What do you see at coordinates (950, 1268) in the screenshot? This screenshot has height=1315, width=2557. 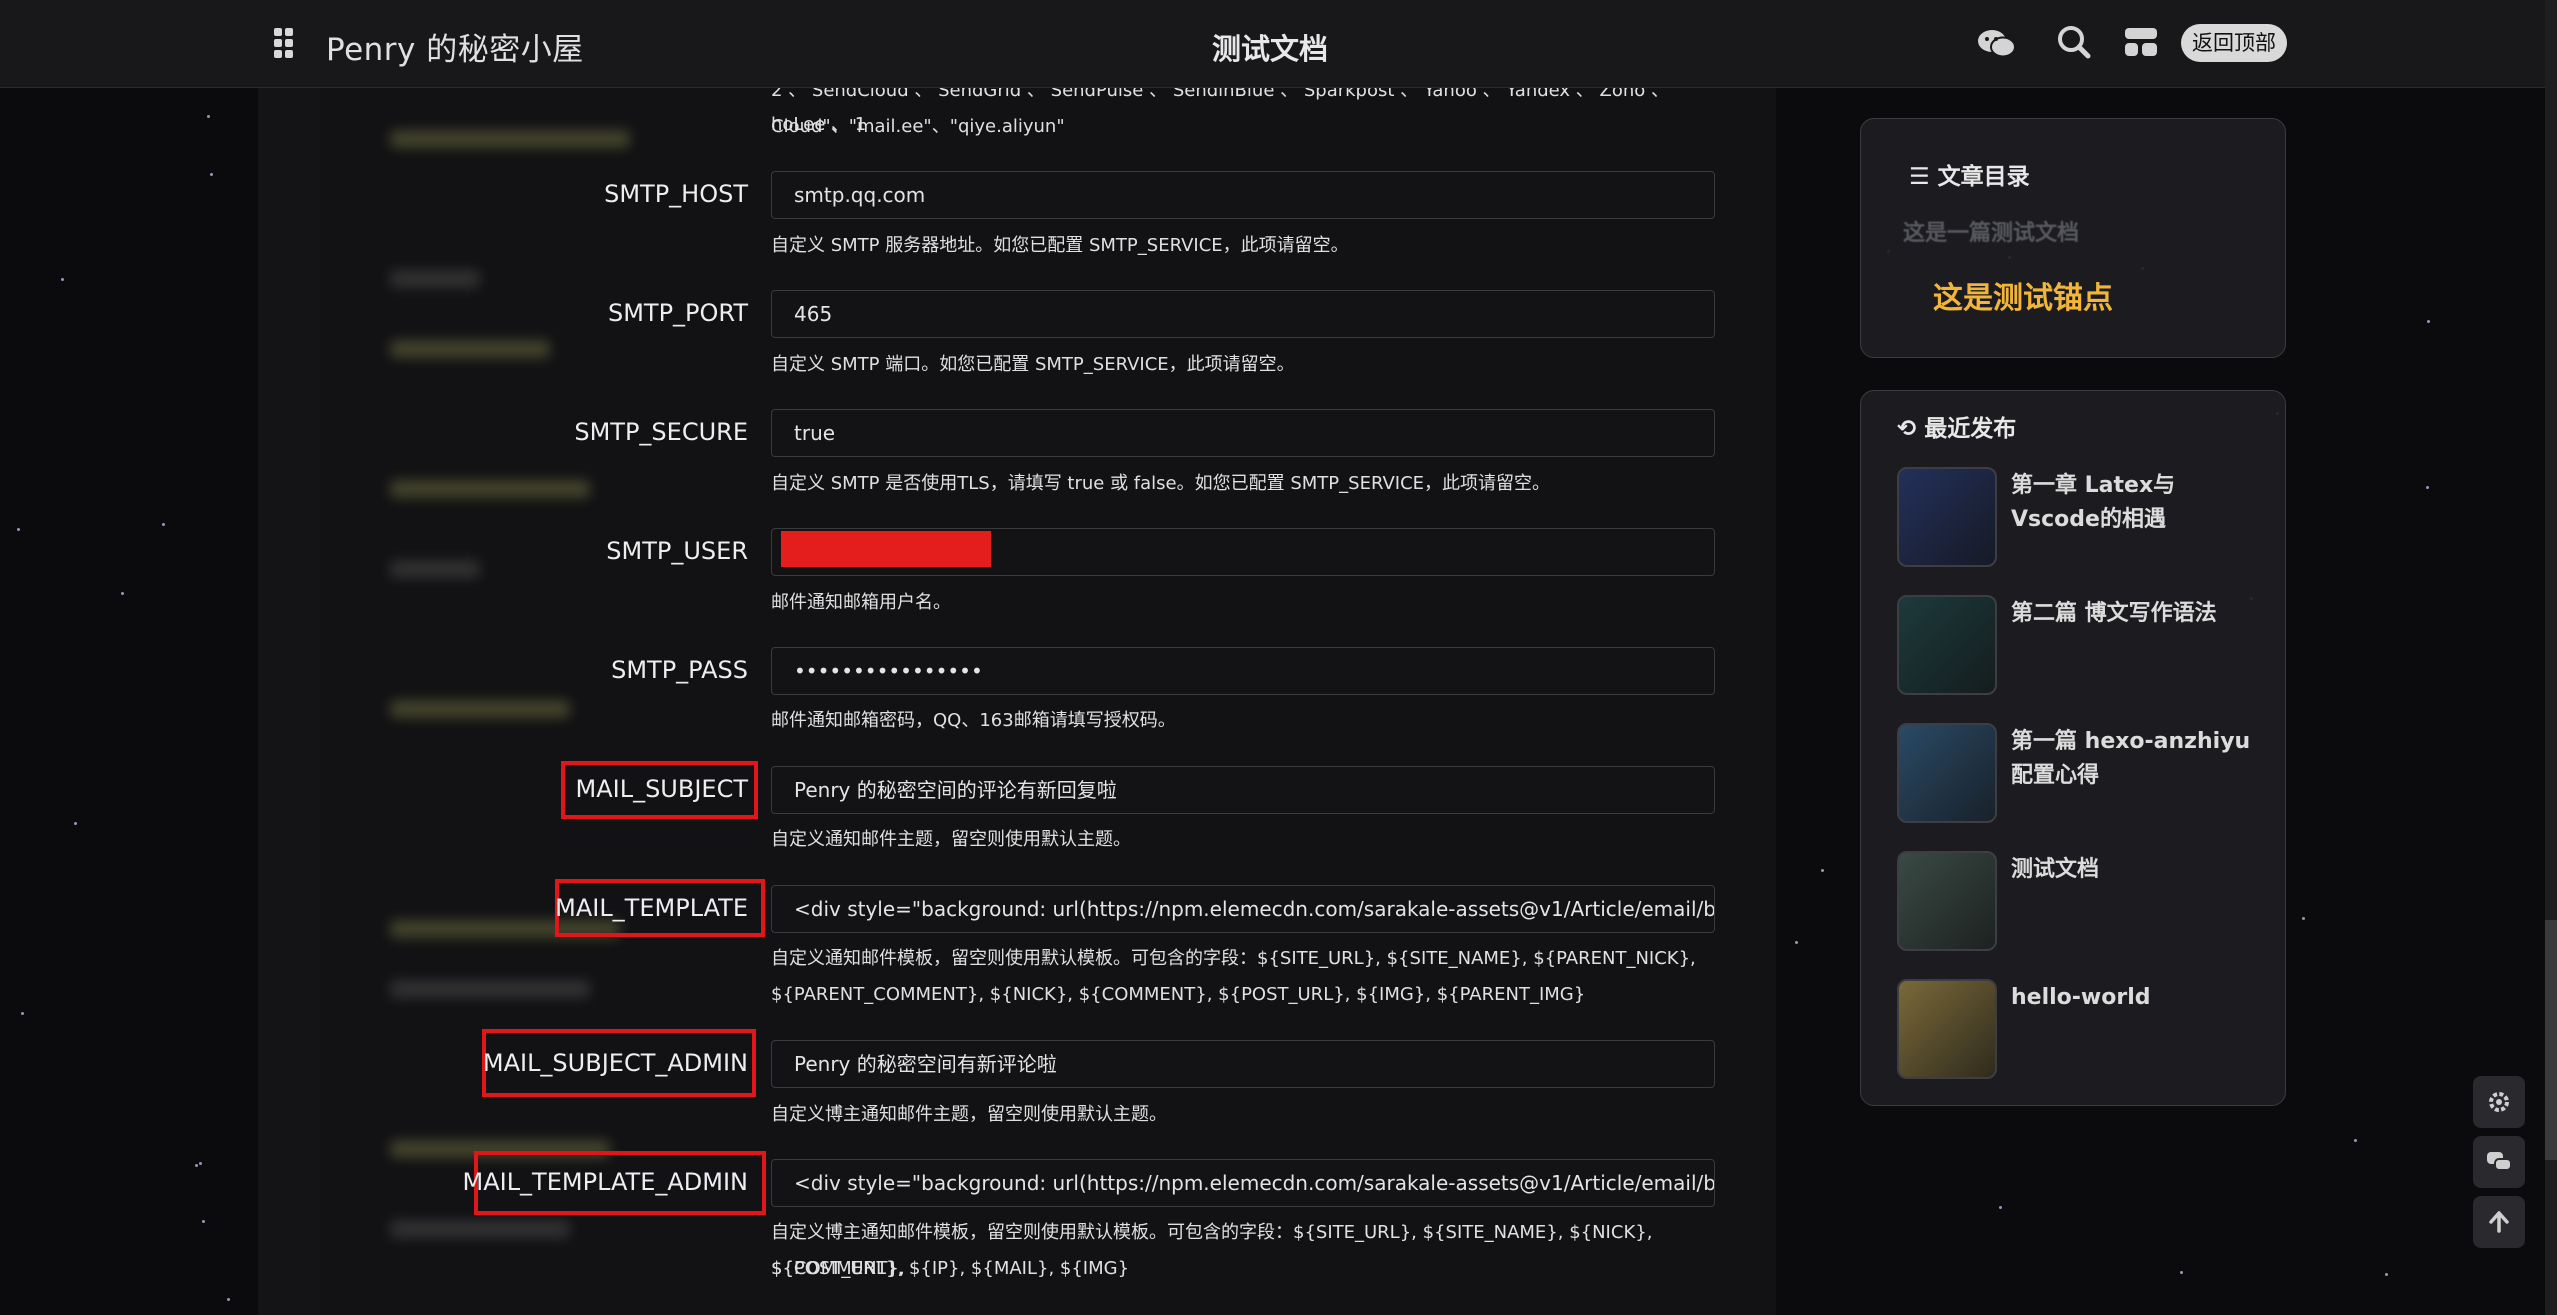 I see `hint-mail-template-admin-2: ${POST_URL}, ${IP}, ${MAIL}, ${IMG}` at bounding box center [950, 1268].